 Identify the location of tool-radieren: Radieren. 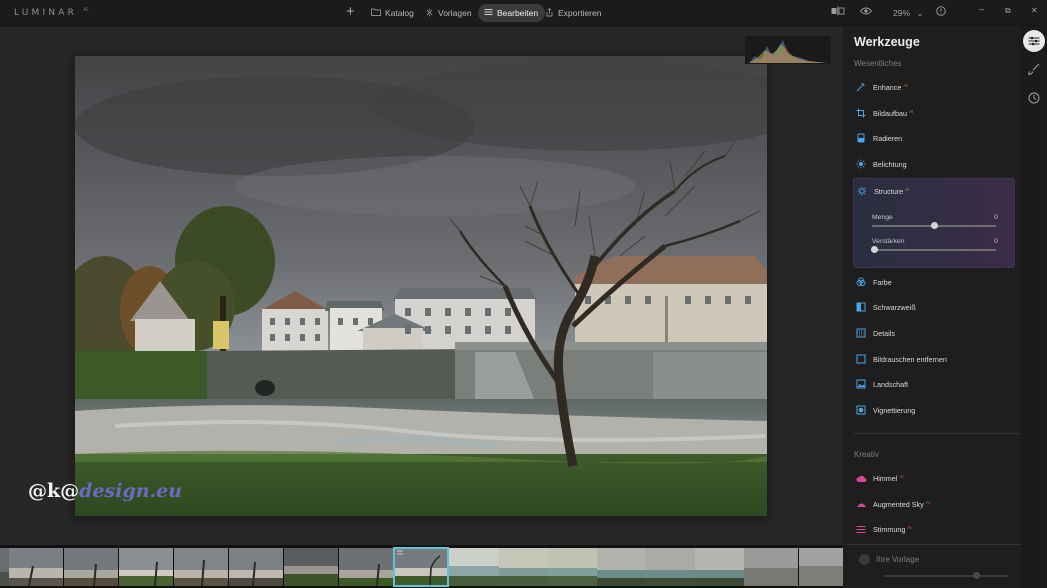
(934, 138).